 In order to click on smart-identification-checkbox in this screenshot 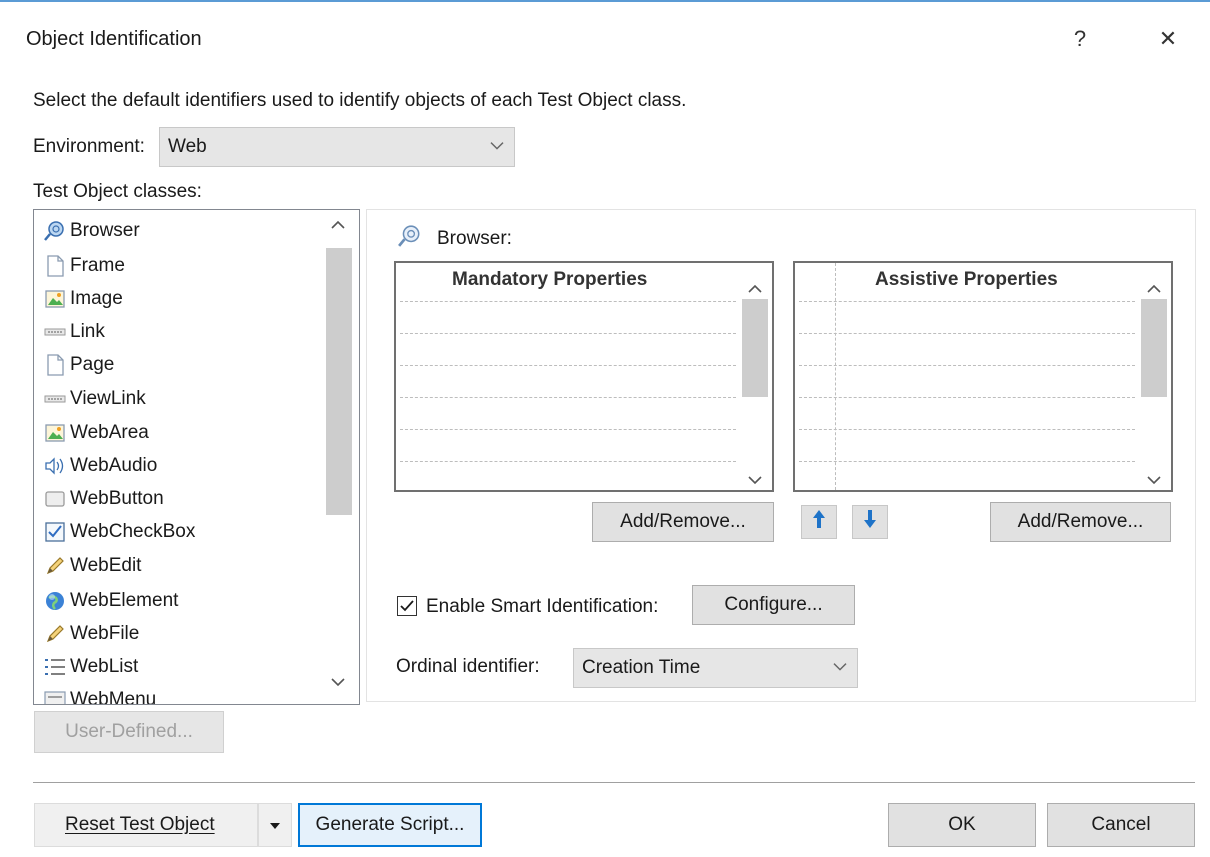, I will do `click(407, 606)`.